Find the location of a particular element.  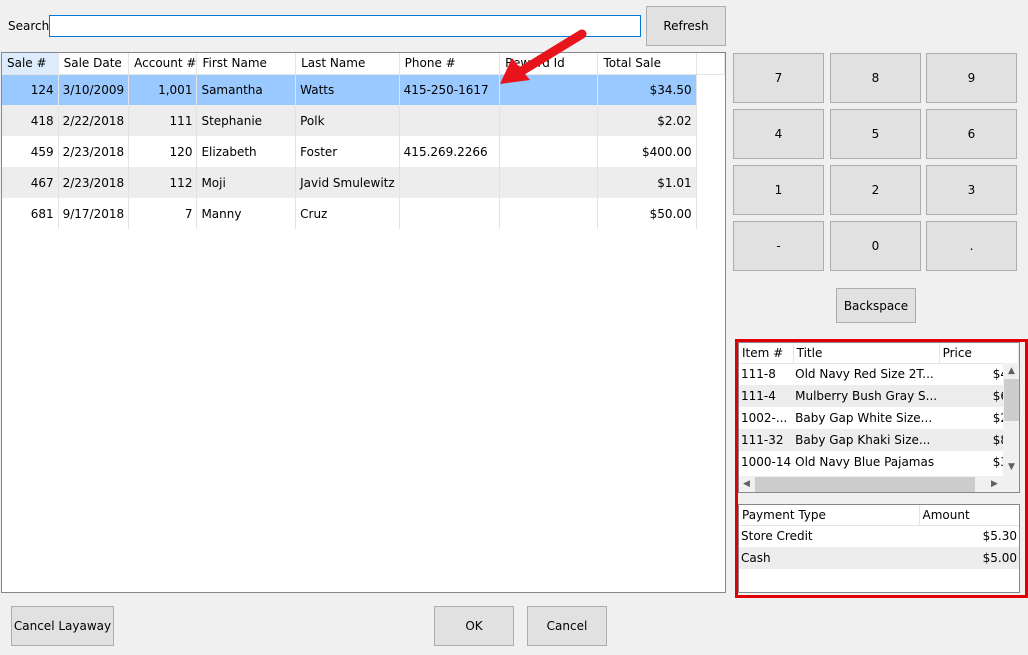

col-header-phone: Phone # is located at coordinates (450, 64).